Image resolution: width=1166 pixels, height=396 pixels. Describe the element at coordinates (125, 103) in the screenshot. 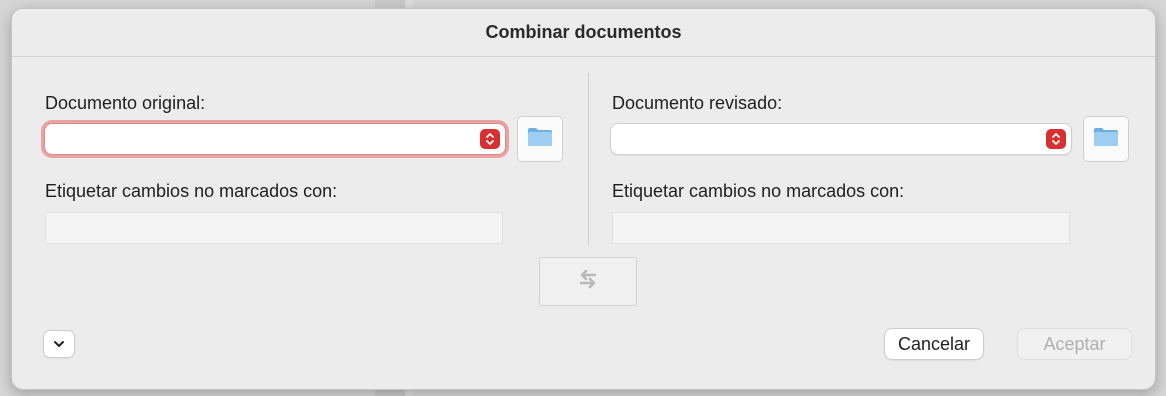

I see `original-document-label: Documento original:` at that location.